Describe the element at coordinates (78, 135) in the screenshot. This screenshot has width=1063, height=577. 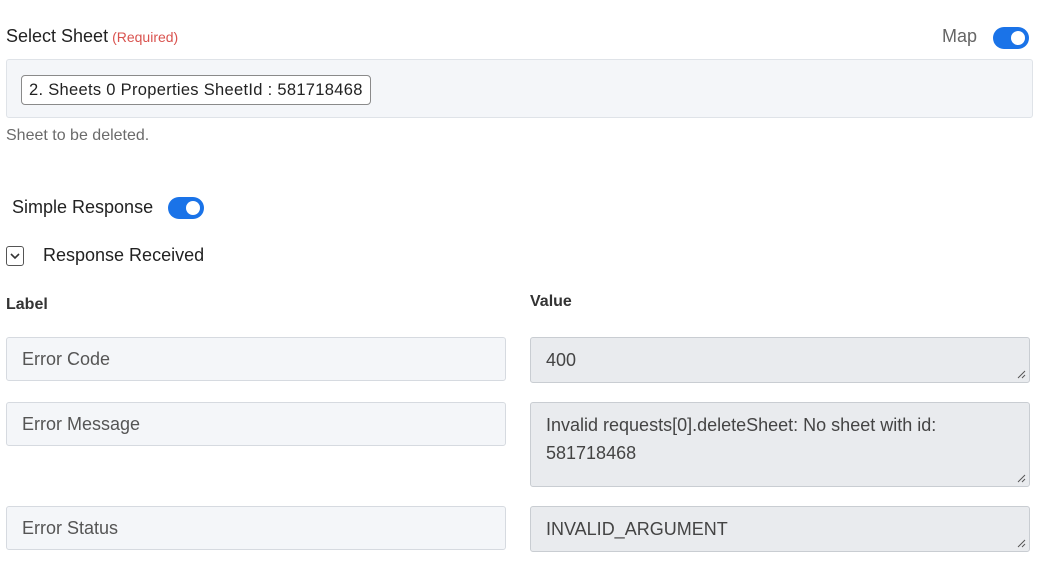
I see `sheet-help-text: Sheet to be deleted.` at that location.